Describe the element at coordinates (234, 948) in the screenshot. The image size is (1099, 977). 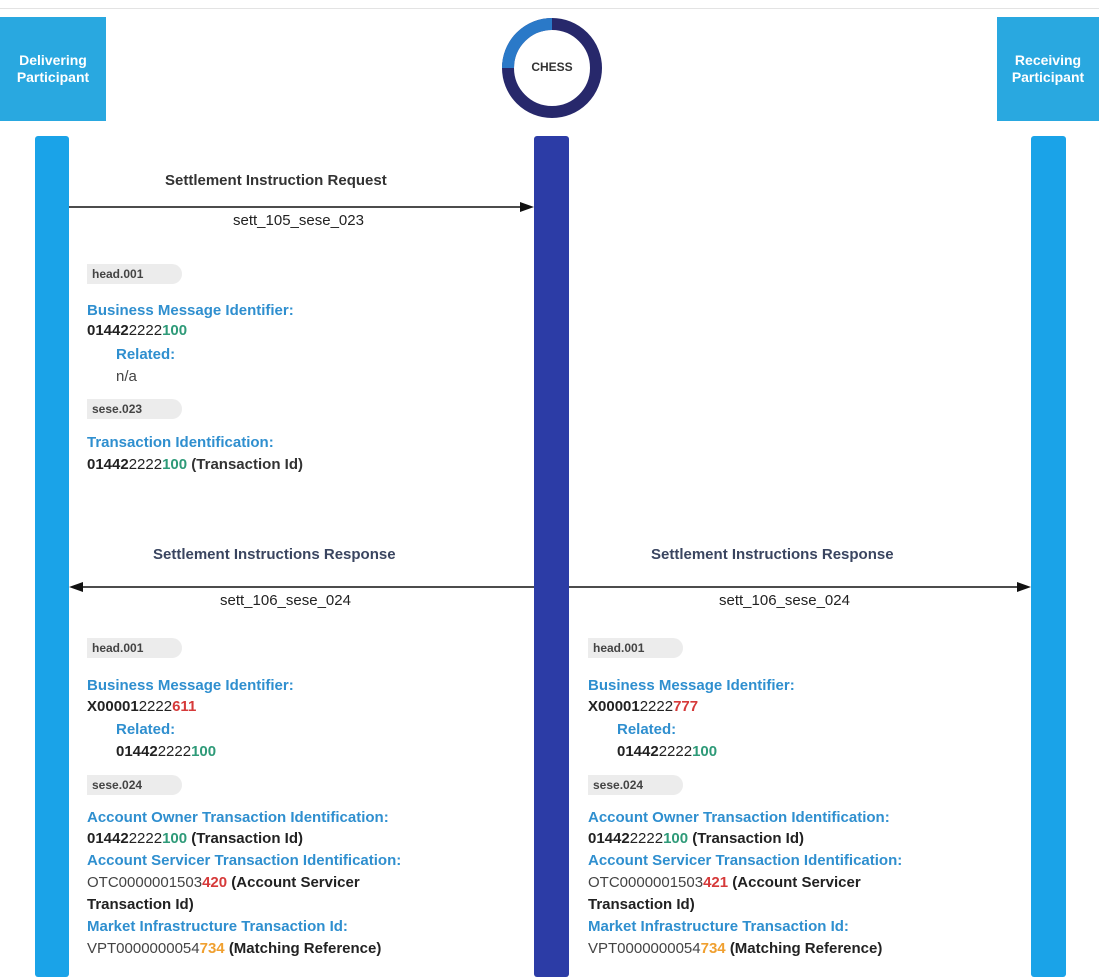
I see `response-left-mitx-value: VPT0000000054734 (Matching Reference)` at that location.